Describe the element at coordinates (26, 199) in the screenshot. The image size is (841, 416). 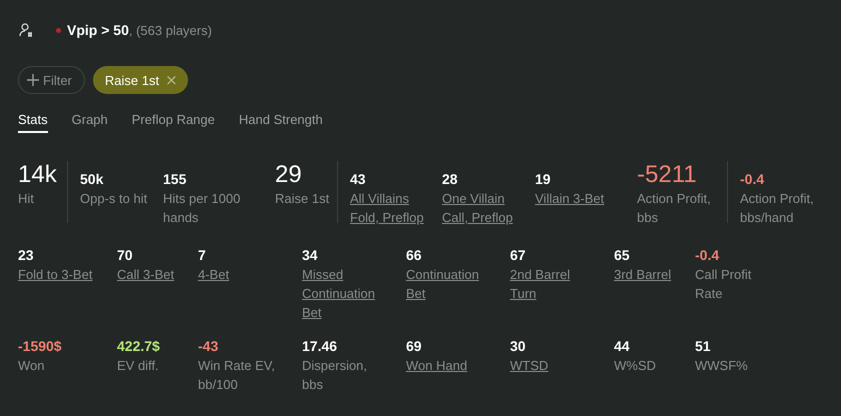
I see `stat-label: Hit` at that location.